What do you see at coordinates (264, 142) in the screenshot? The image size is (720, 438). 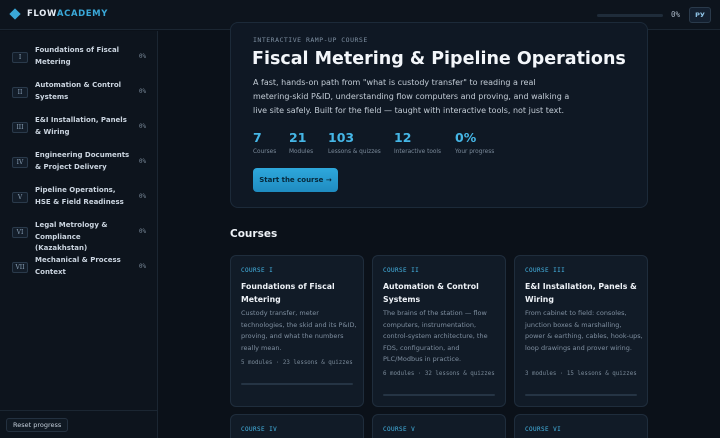 I see `stat-courses: 7 Courses` at bounding box center [264, 142].